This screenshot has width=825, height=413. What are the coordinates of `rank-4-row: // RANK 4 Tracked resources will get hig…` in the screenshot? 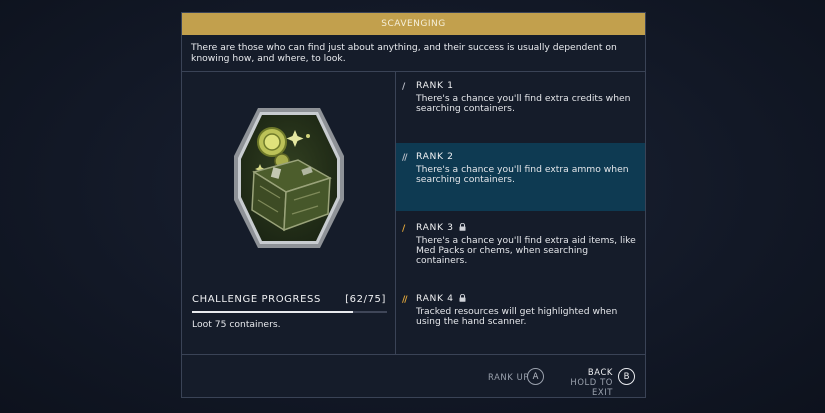 It's located at (520, 319).